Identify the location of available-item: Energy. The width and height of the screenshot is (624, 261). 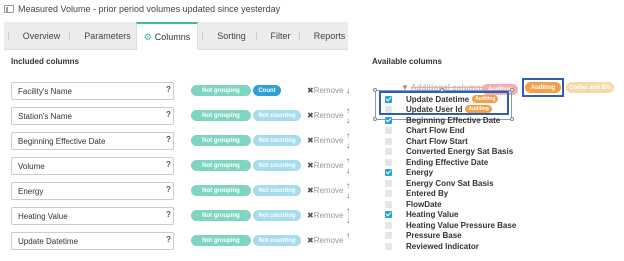
(409, 172).